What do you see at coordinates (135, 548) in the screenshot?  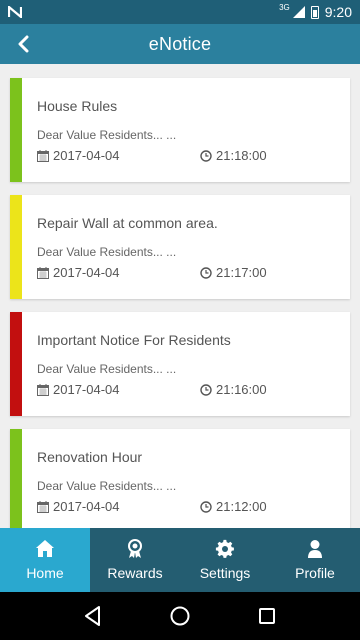 I see `award-icon` at bounding box center [135, 548].